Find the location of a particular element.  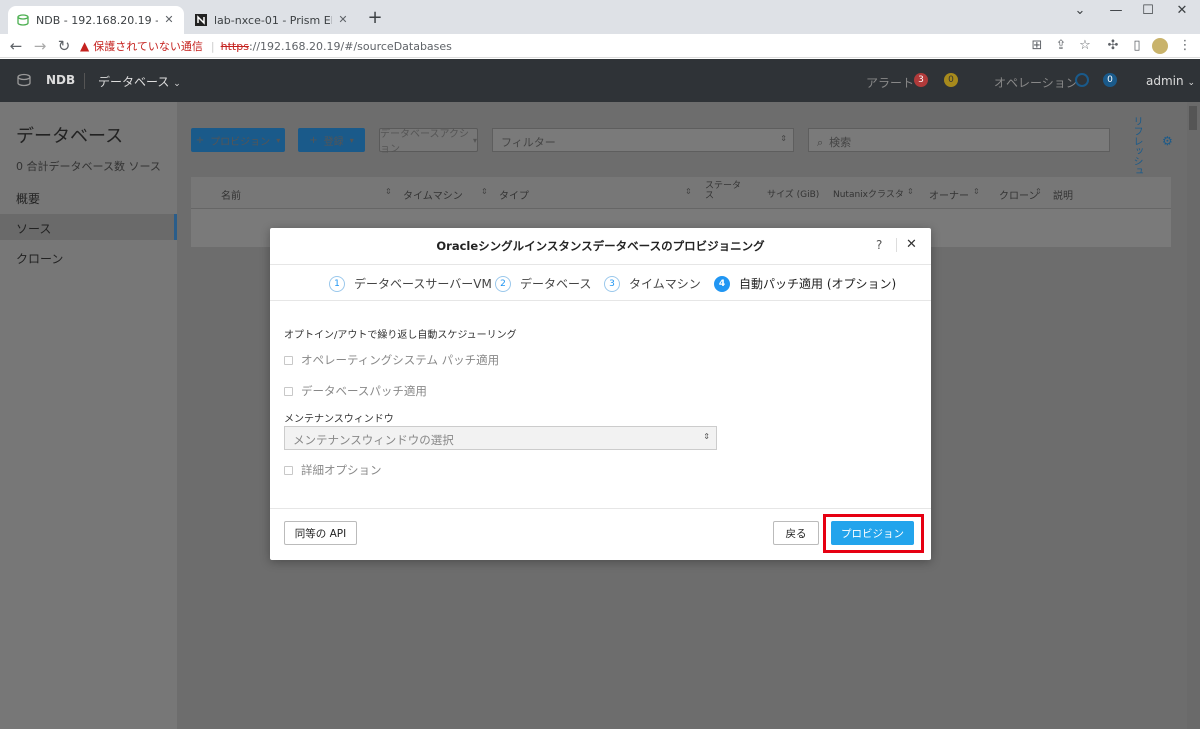

profile-avatar is located at coordinates (1160, 46).